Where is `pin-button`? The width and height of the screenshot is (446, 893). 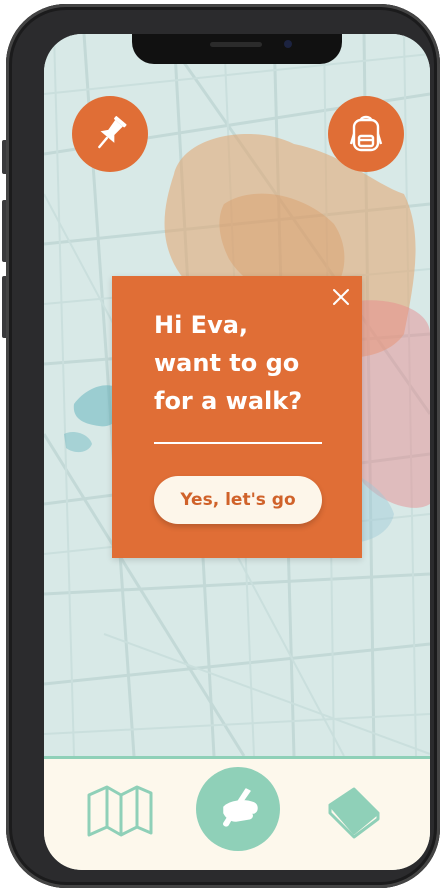
pin-button is located at coordinates (110, 134).